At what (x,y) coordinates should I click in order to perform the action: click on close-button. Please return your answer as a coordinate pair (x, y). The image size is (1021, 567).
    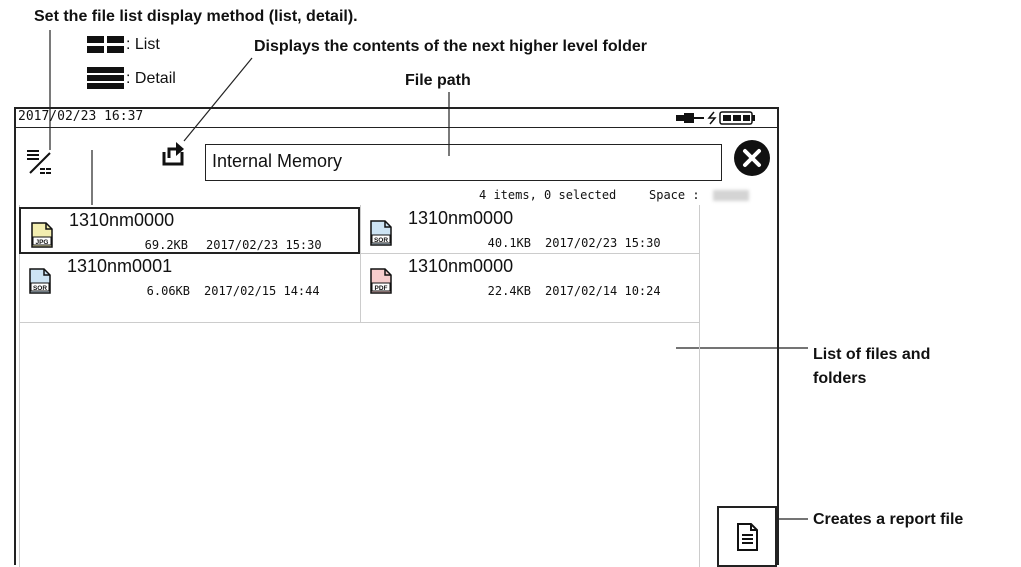
    Looking at the image, I should click on (752, 158).